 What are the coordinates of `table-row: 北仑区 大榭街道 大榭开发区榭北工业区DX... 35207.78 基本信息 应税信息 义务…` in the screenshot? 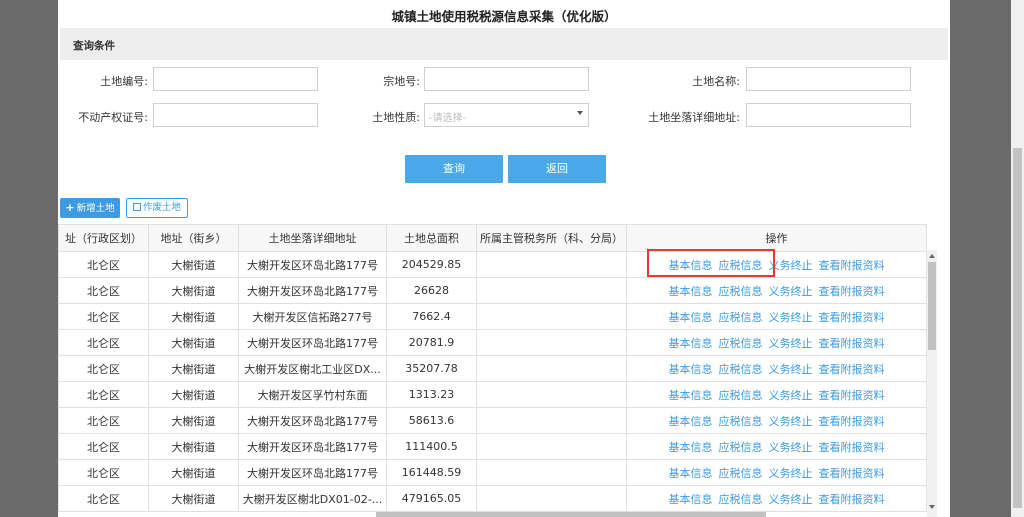 It's located at (492, 368).